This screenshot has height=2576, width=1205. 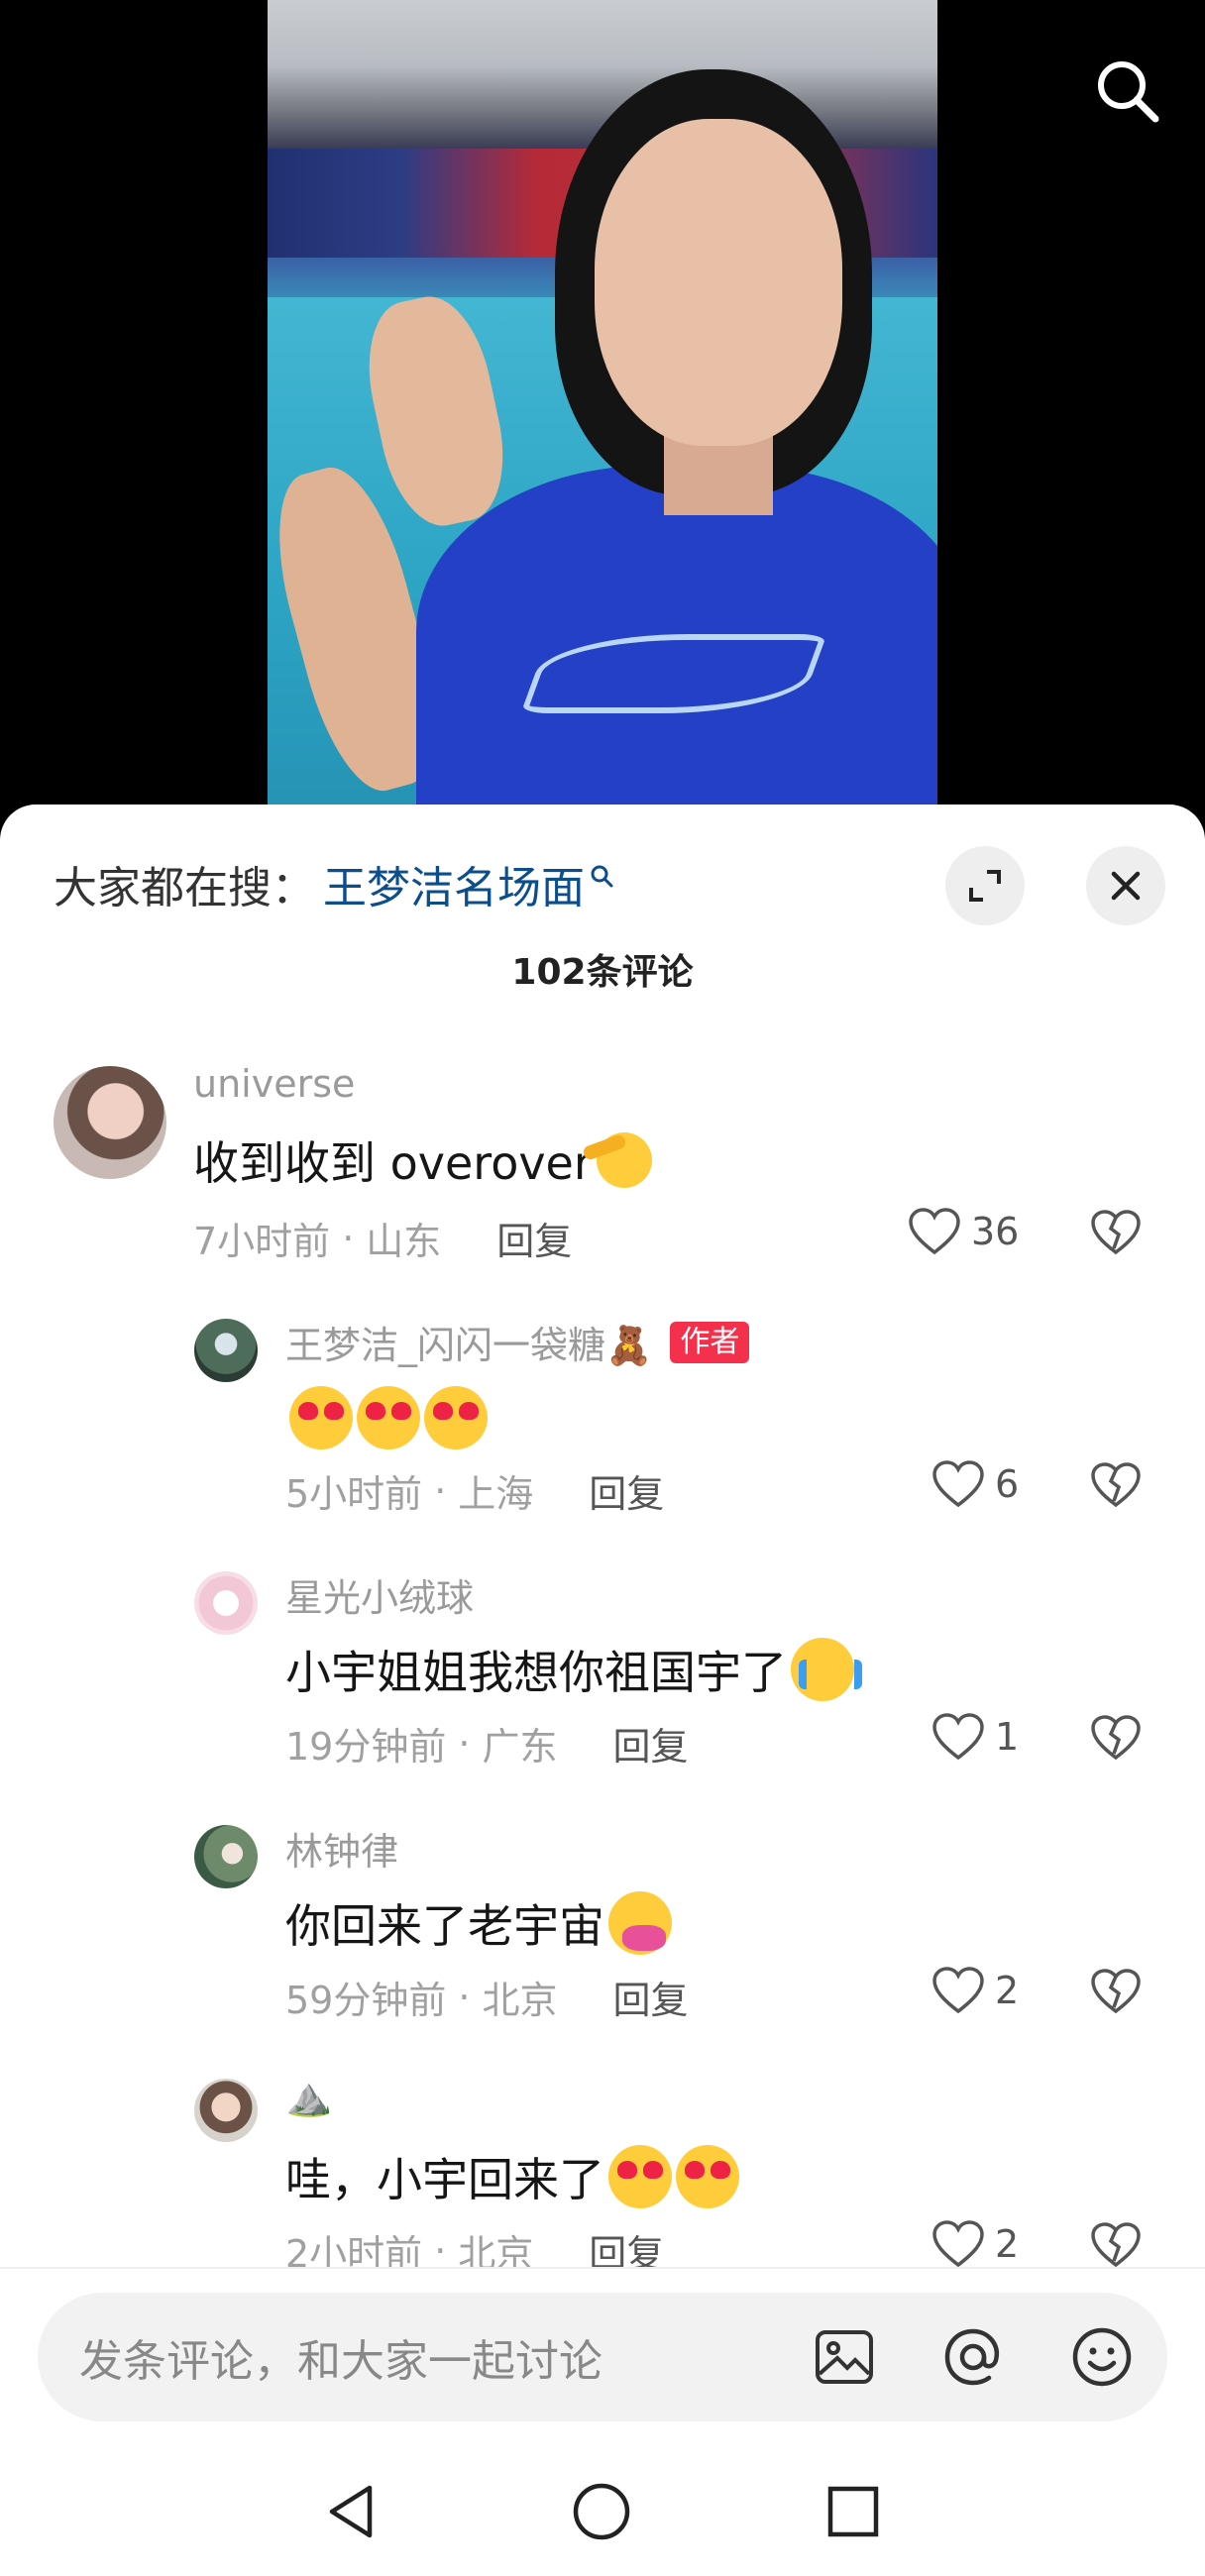 I want to click on hot-search-suggestion: 大家都在搜： 王梦洁名场面, so click(x=334, y=883).